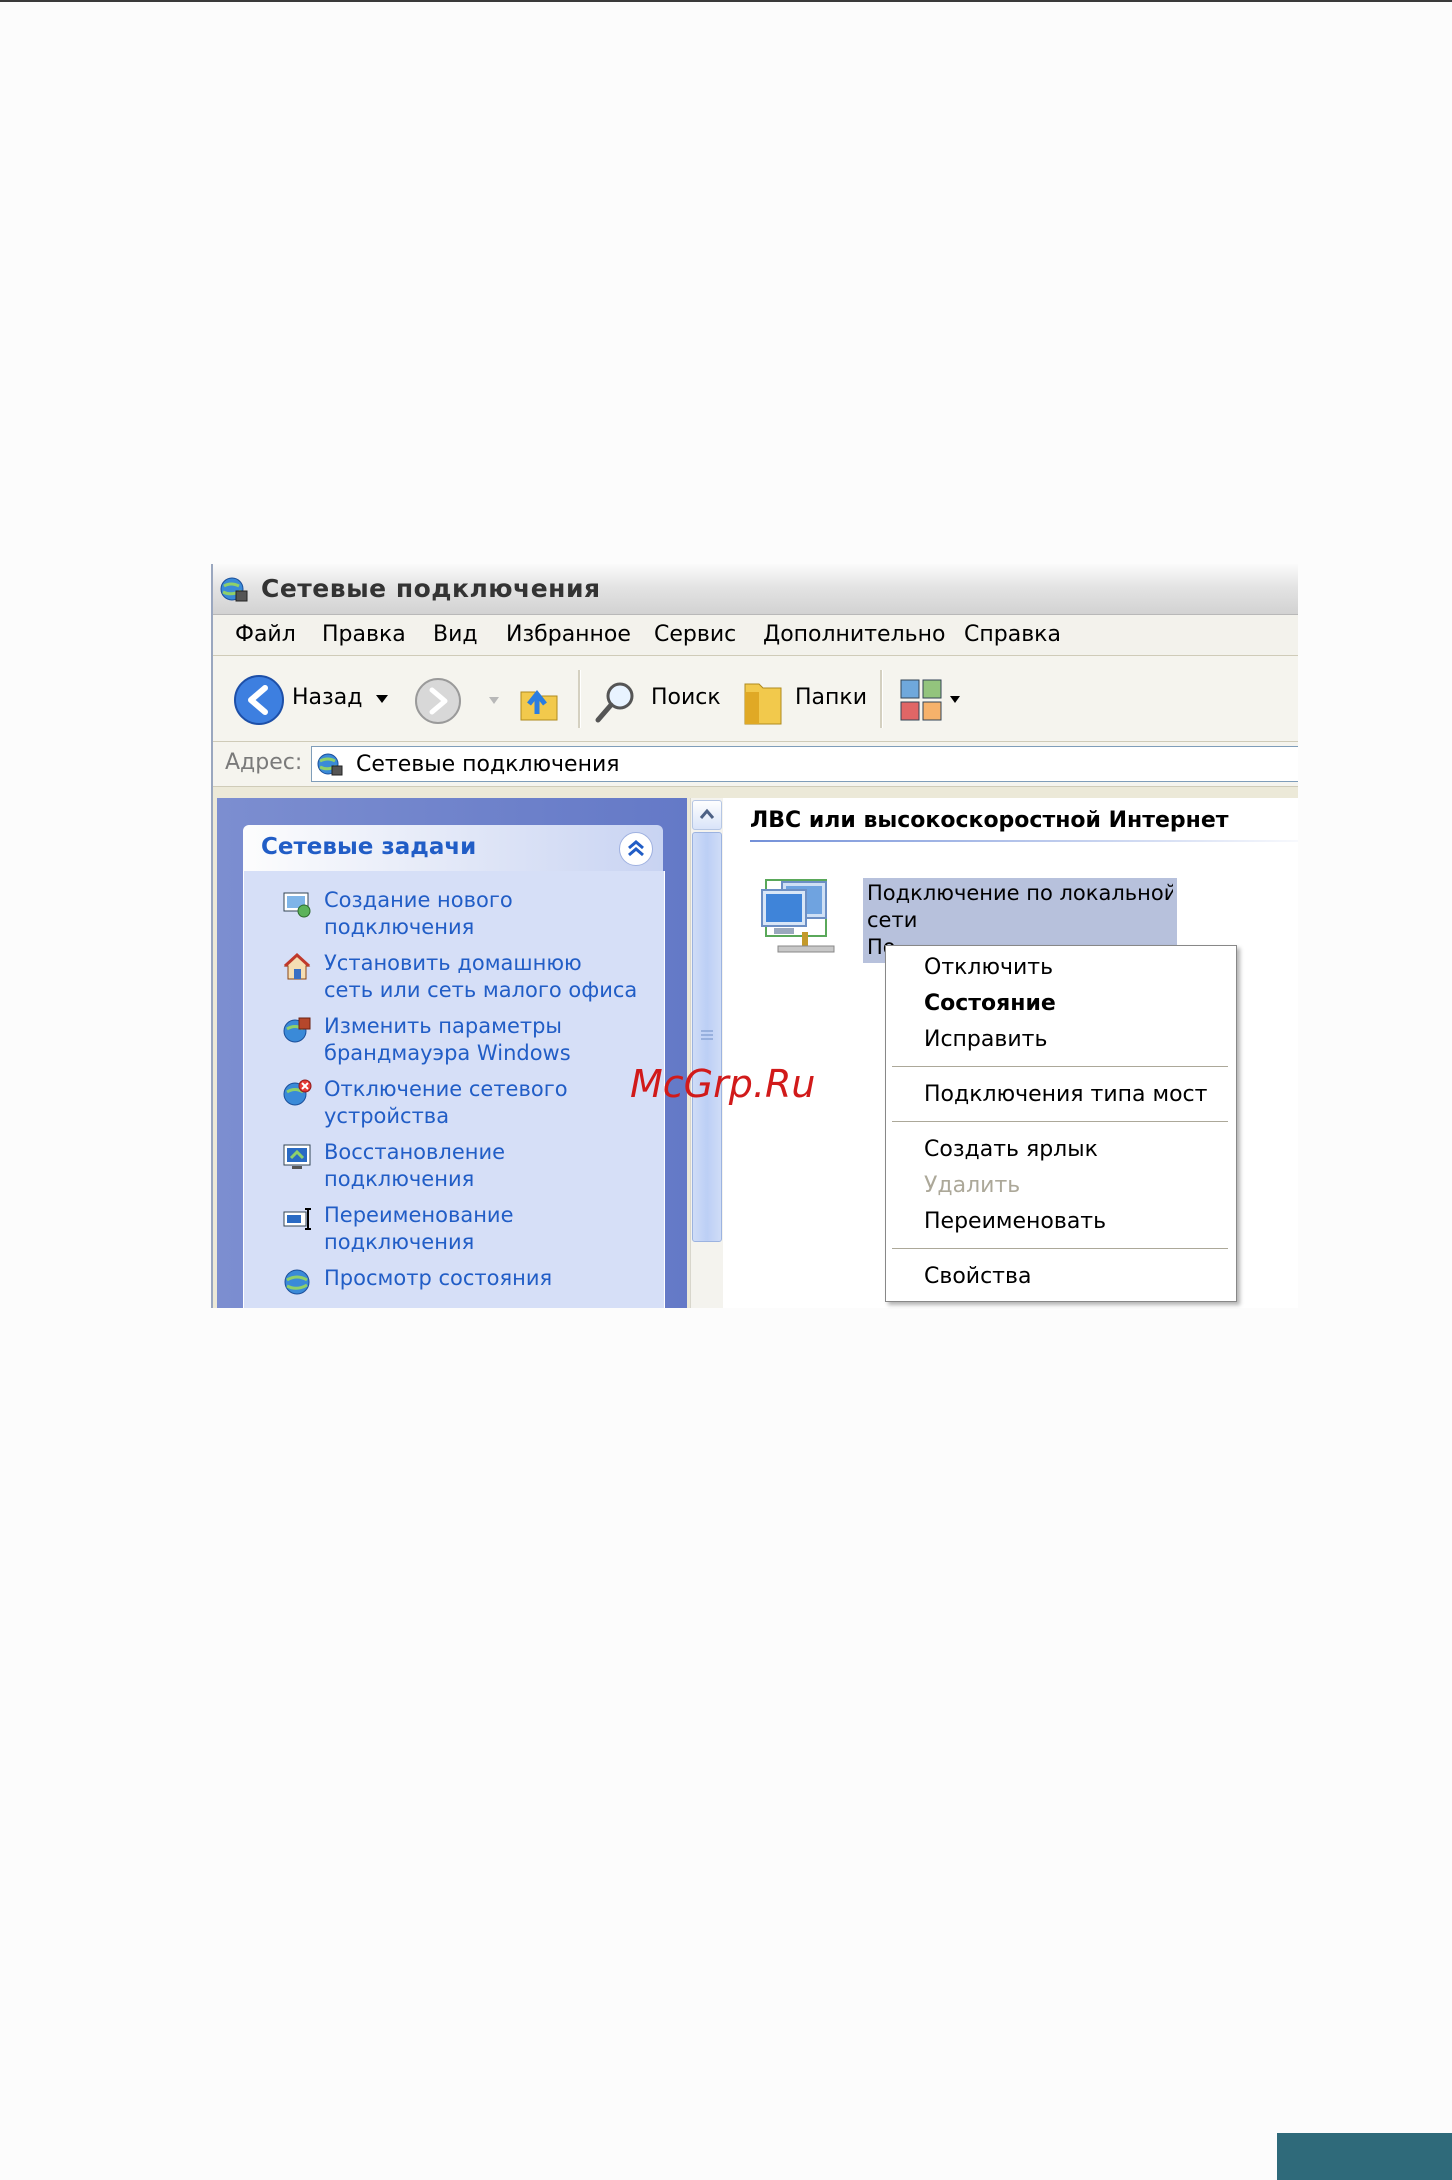  I want to click on menu-item-repair: Исправить, so click(985, 1039).